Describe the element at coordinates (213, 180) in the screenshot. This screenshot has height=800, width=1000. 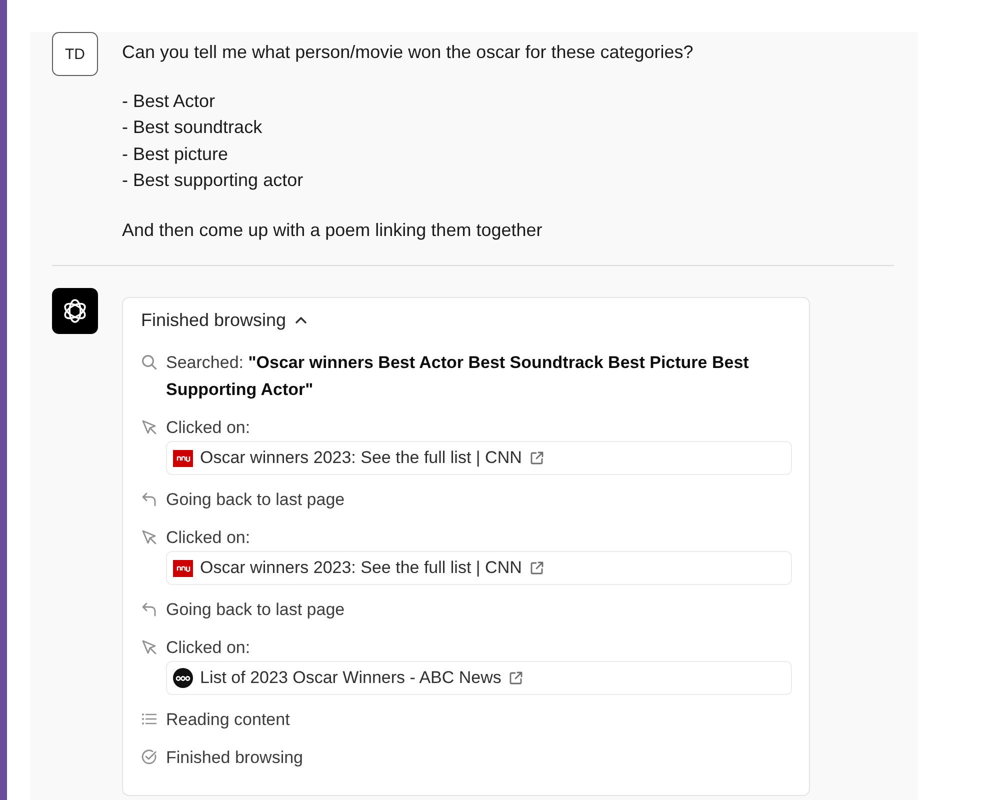
I see `list-item: - Best supporting actor` at that location.